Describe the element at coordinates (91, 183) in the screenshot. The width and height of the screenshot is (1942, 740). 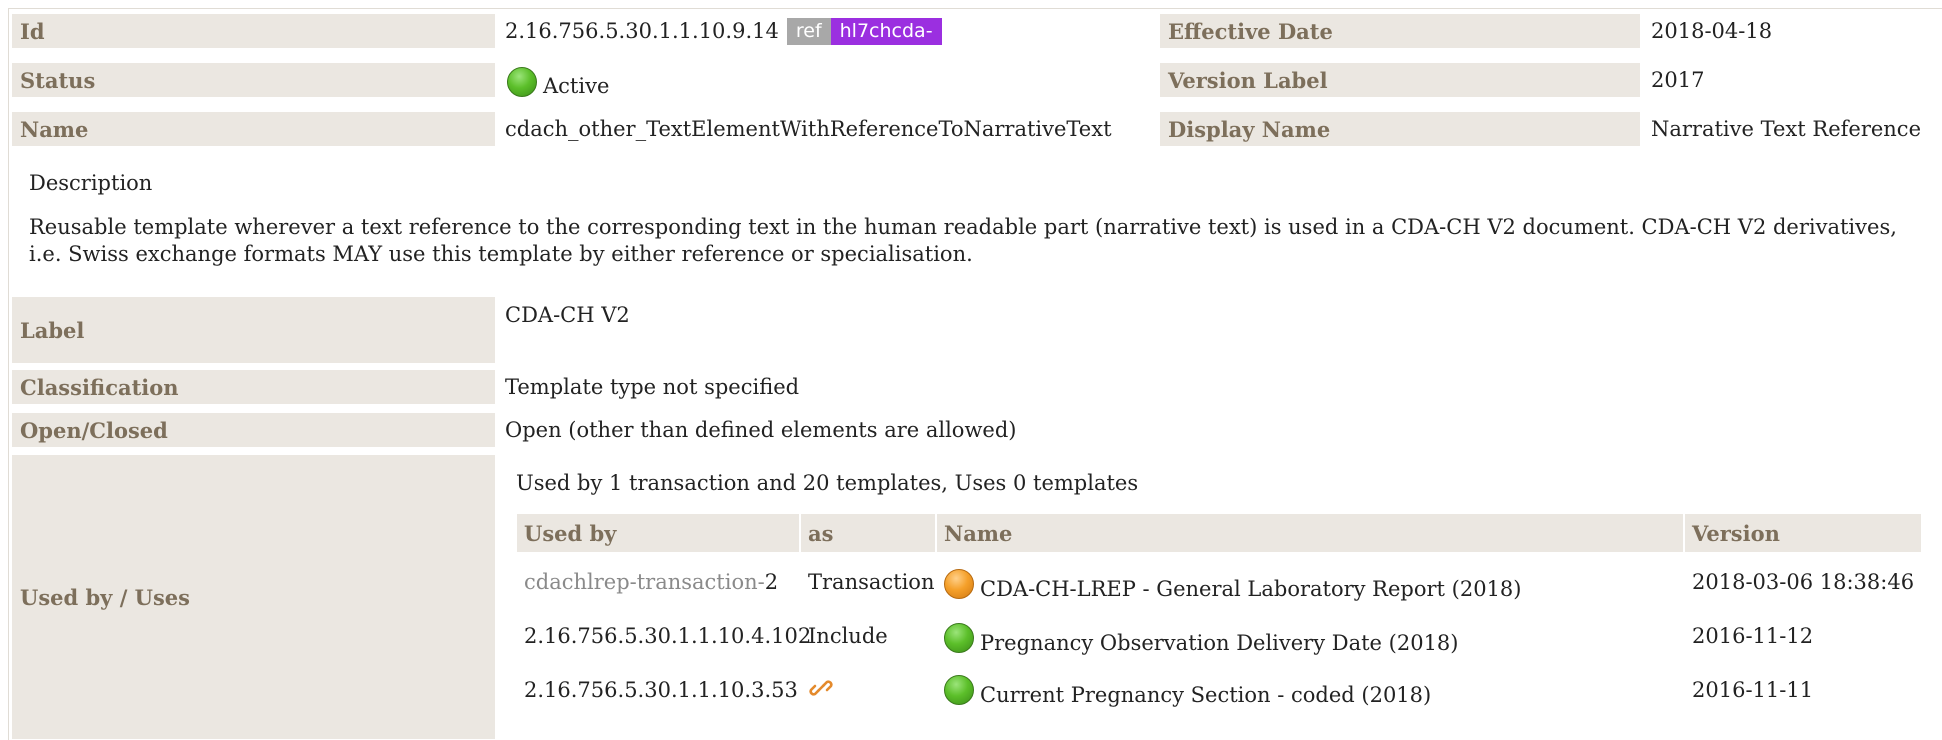
I see `description-heading: Description` at that location.